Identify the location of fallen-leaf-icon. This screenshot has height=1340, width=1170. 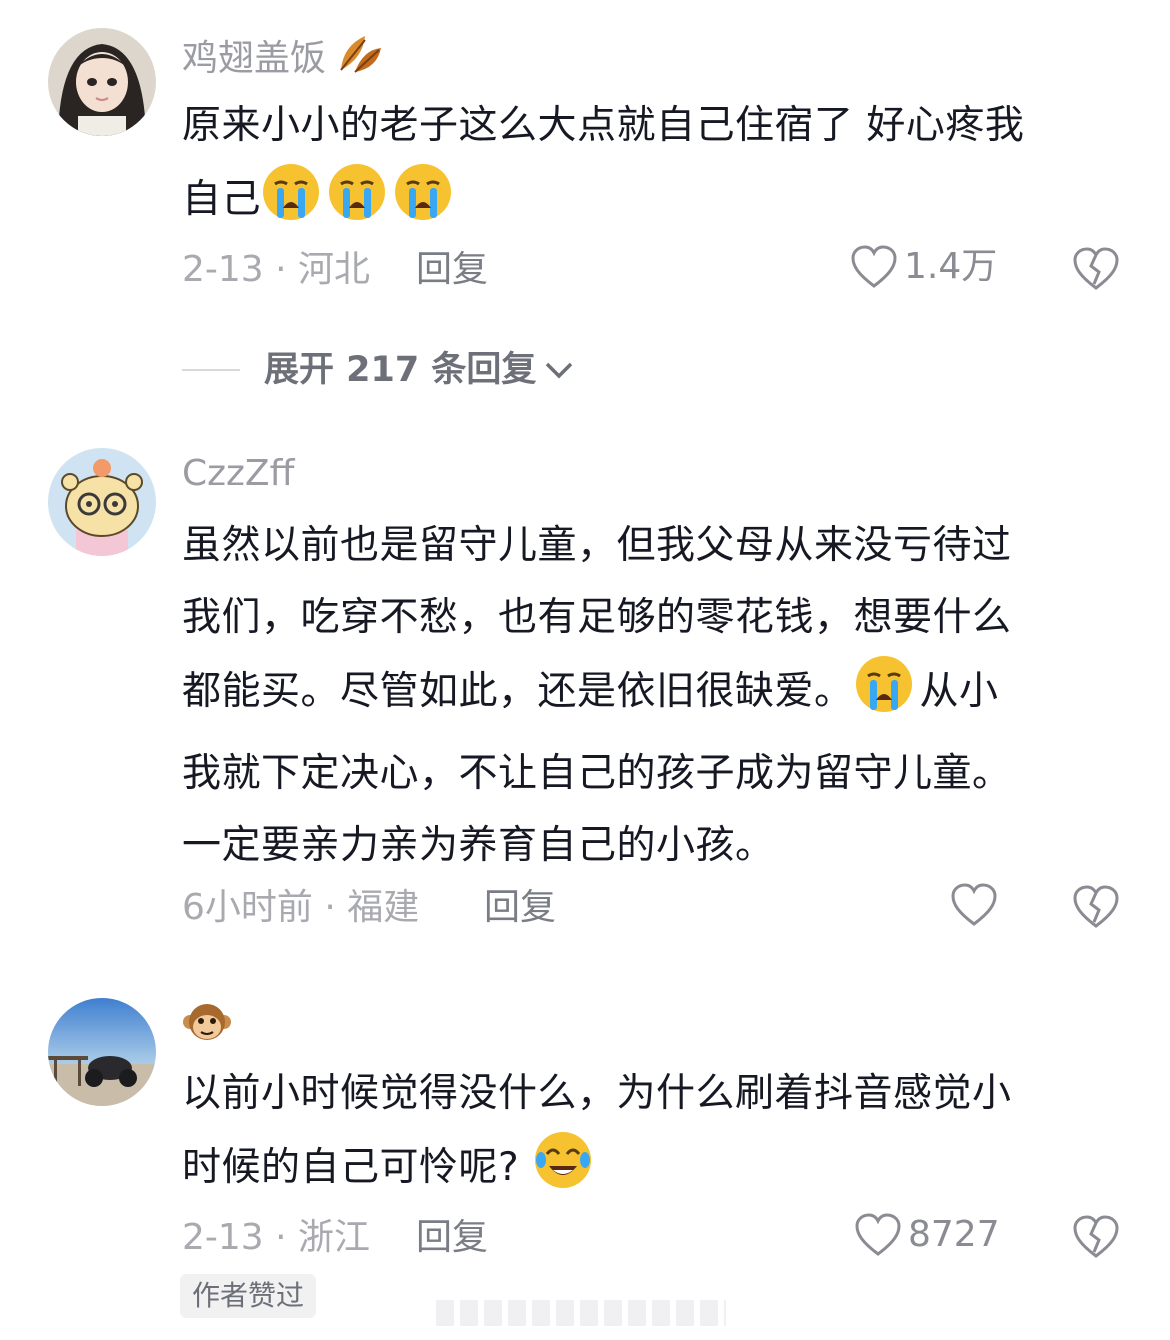
(360, 58).